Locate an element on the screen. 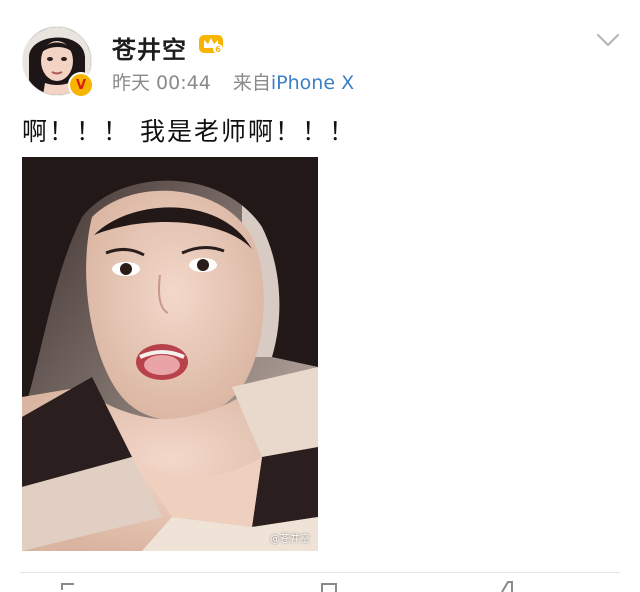 The image size is (640, 592). repost-icon is located at coordinates (69, 587).